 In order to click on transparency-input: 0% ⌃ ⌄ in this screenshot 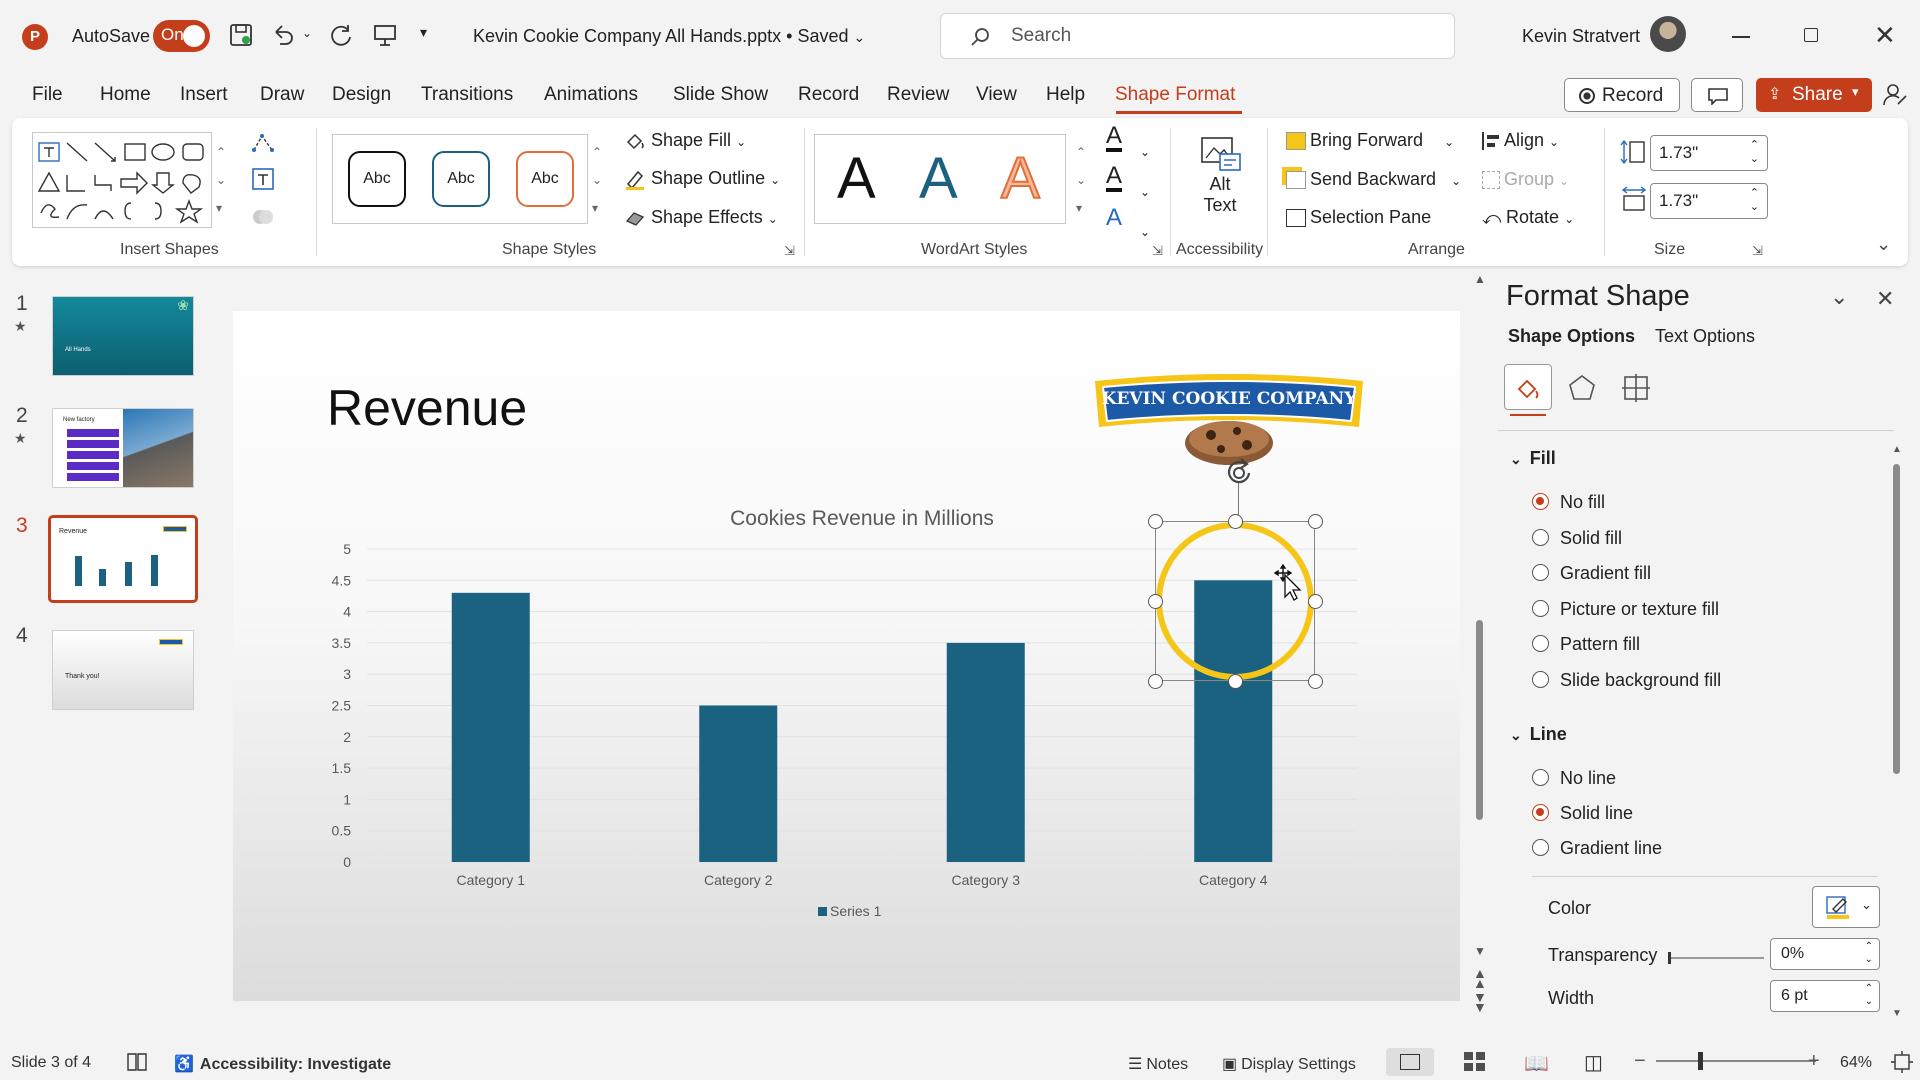, I will do `click(1825, 954)`.